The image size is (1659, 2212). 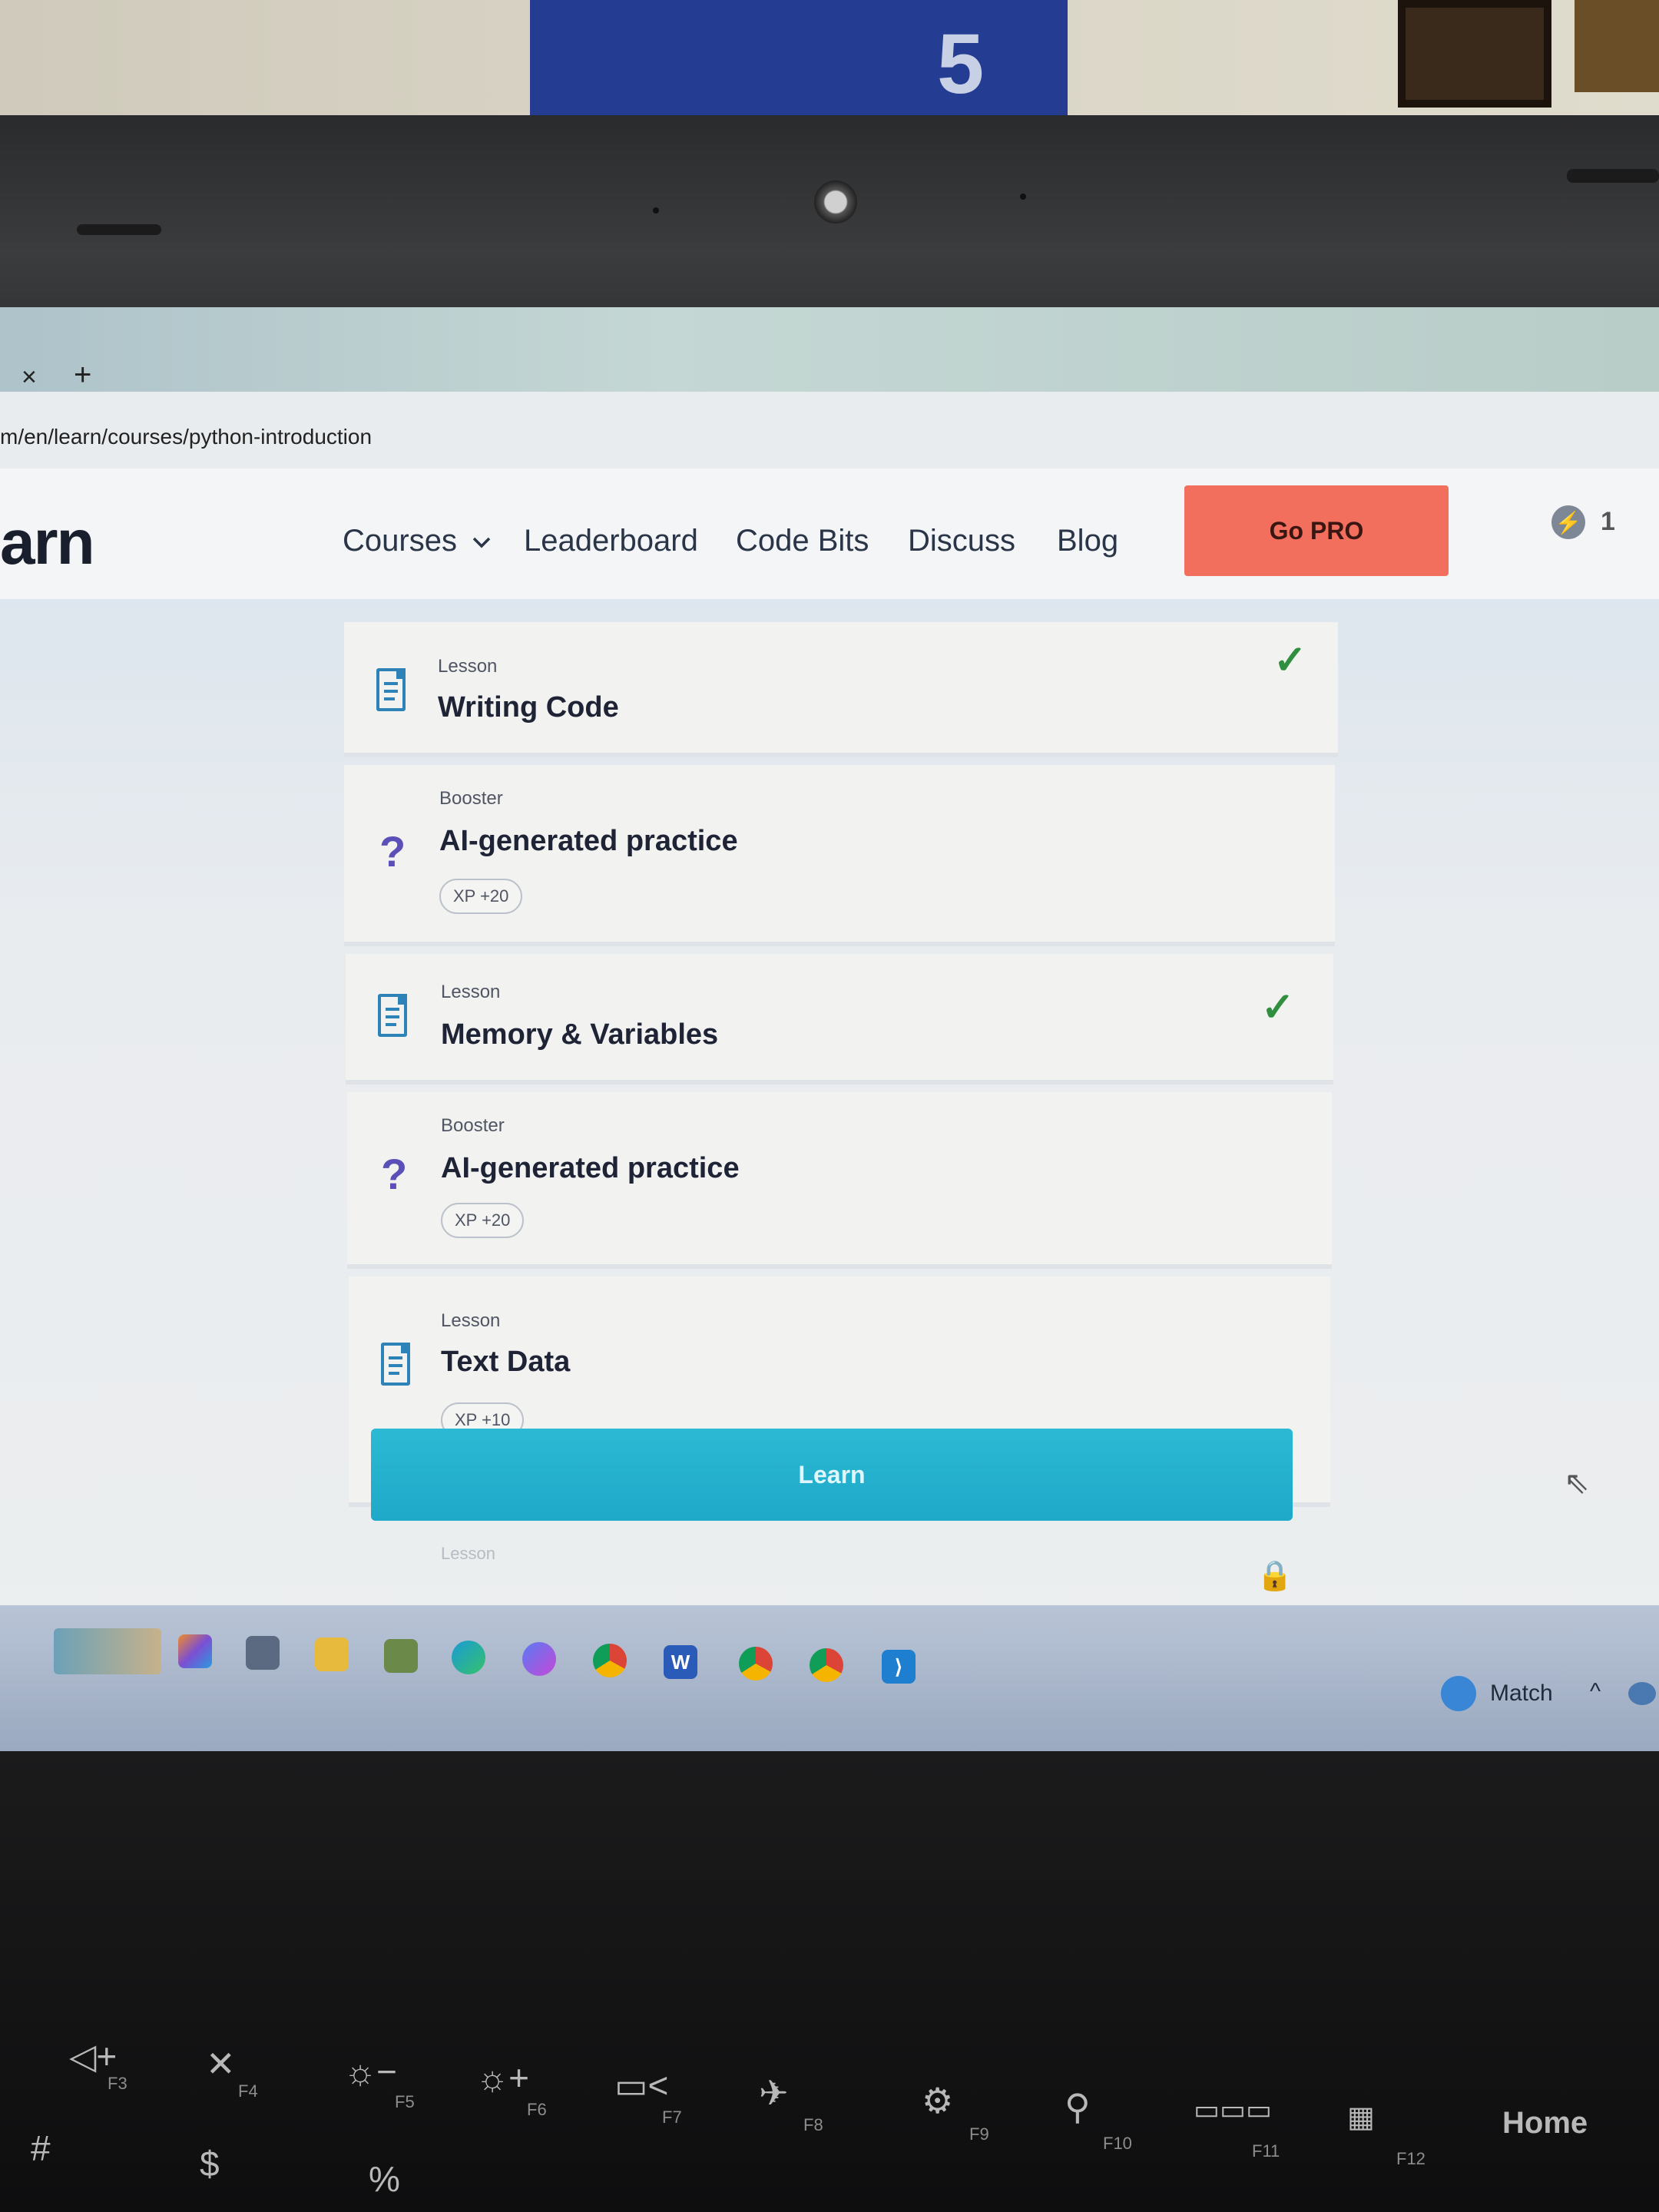 I want to click on f6-label: F6, so click(x=537, y=2109).